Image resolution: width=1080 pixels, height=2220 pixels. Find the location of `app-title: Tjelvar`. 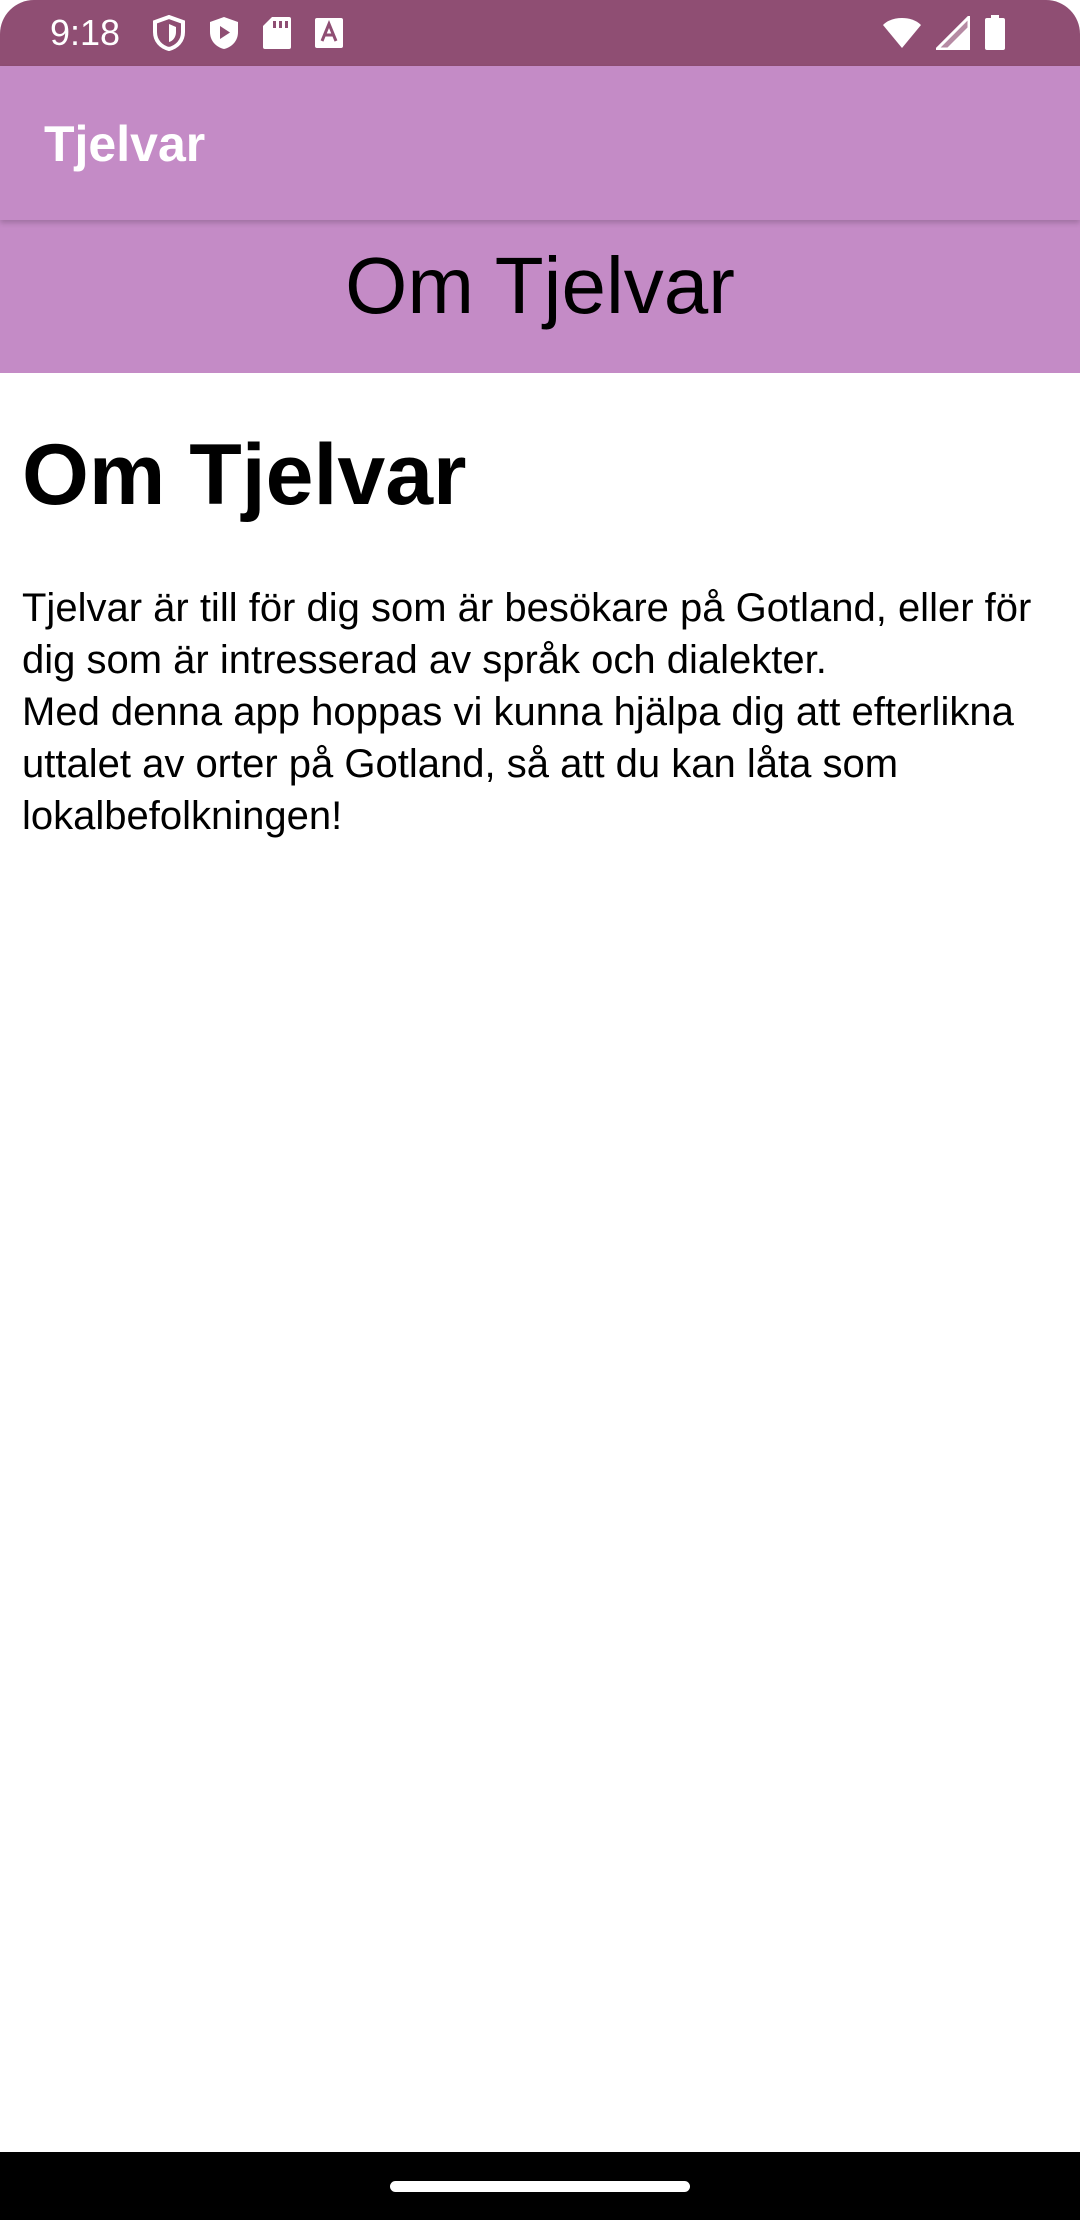

app-title: Tjelvar is located at coordinates (125, 144).